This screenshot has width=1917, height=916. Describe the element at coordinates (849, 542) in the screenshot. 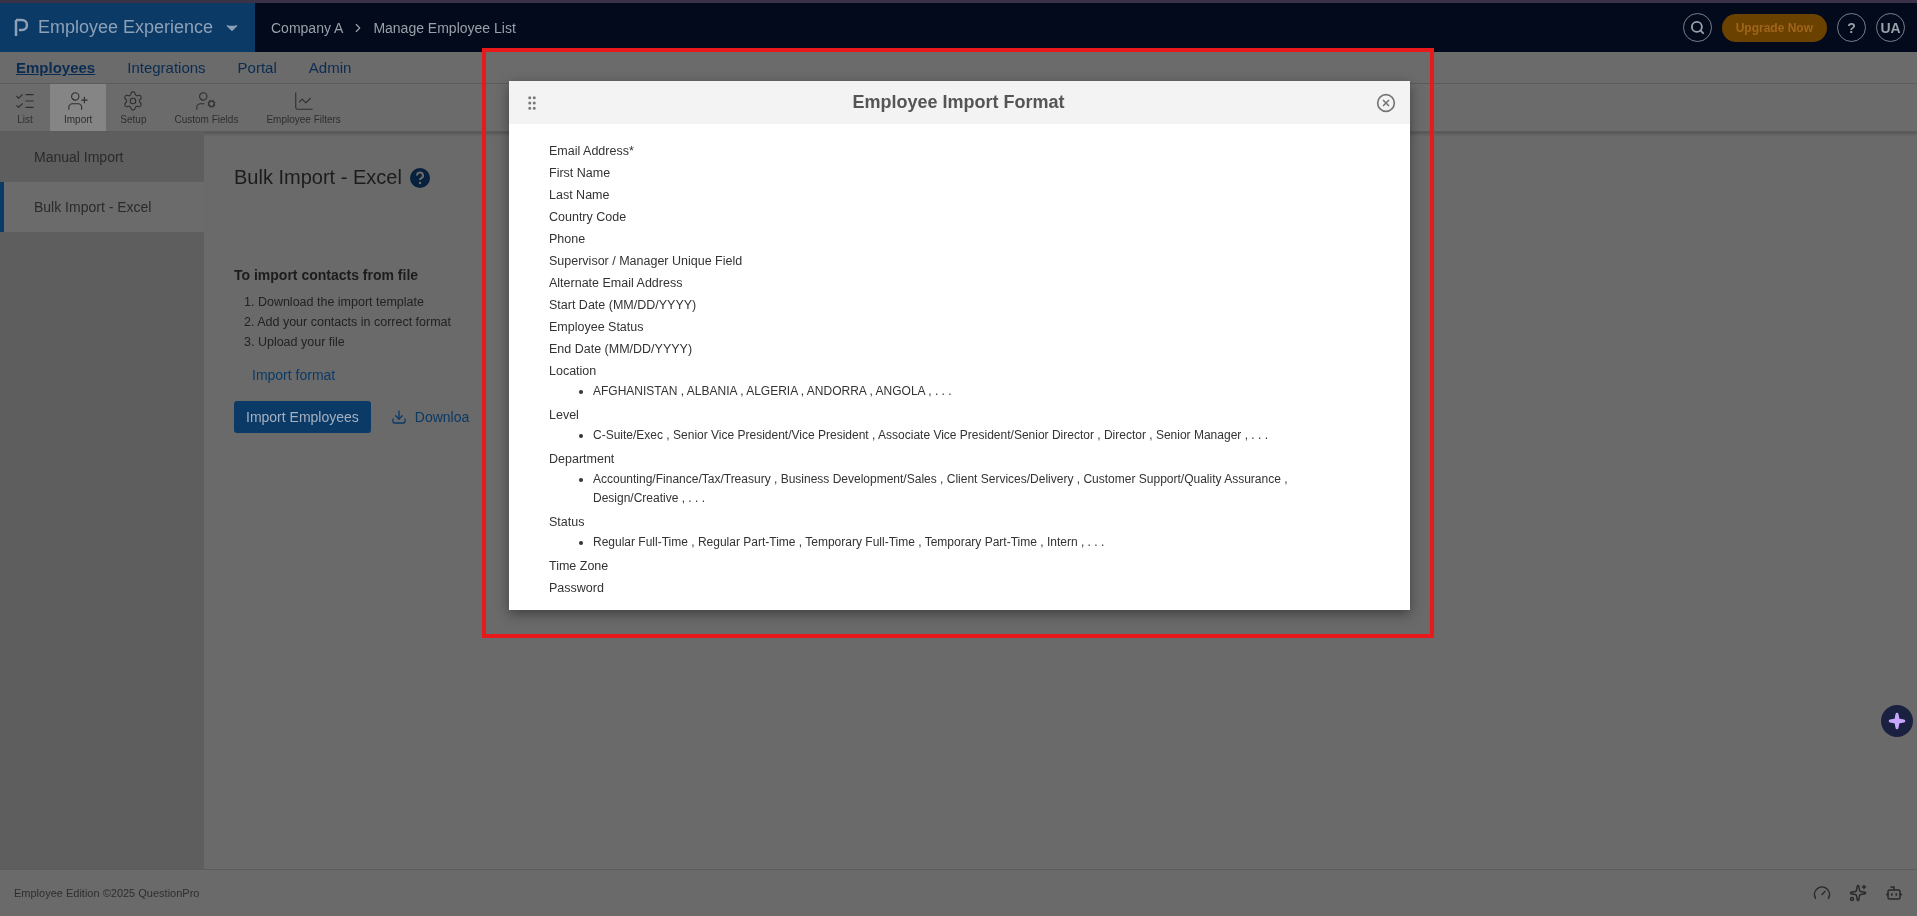

I see `field-options: Regular Full-Time , Regular Part-Time , Temporary Full-Time , Temporary Part-Time , Intern , . . .` at that location.